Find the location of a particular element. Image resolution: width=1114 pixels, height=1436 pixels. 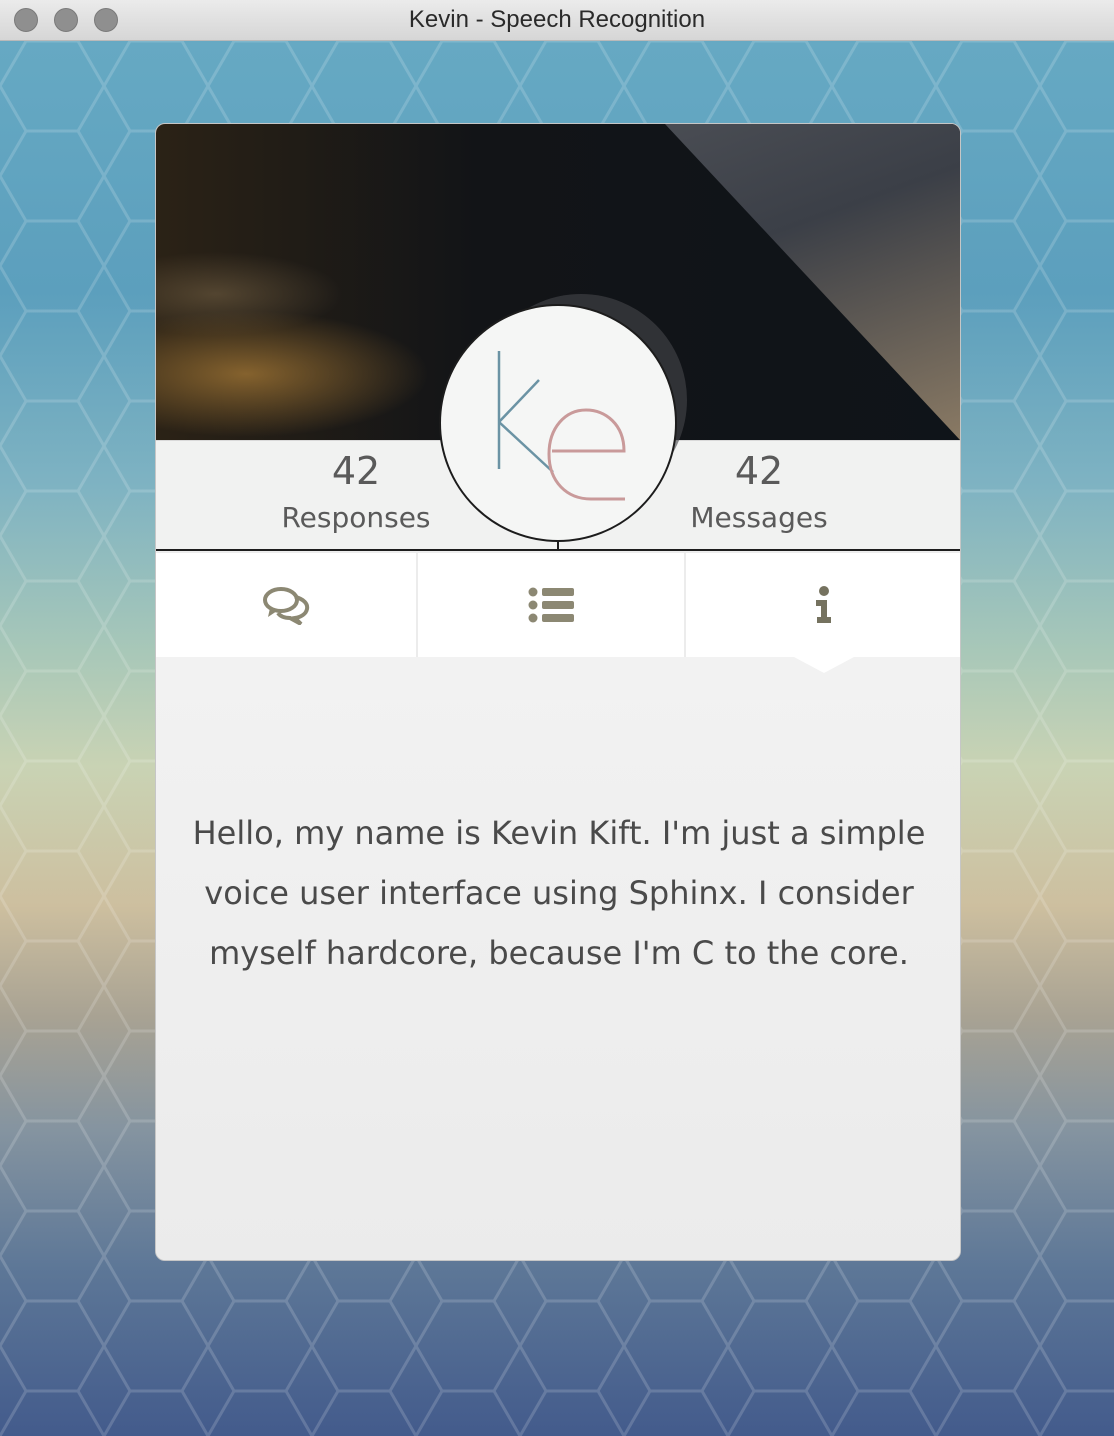

active-tab-pointer is located at coordinates (824, 665).